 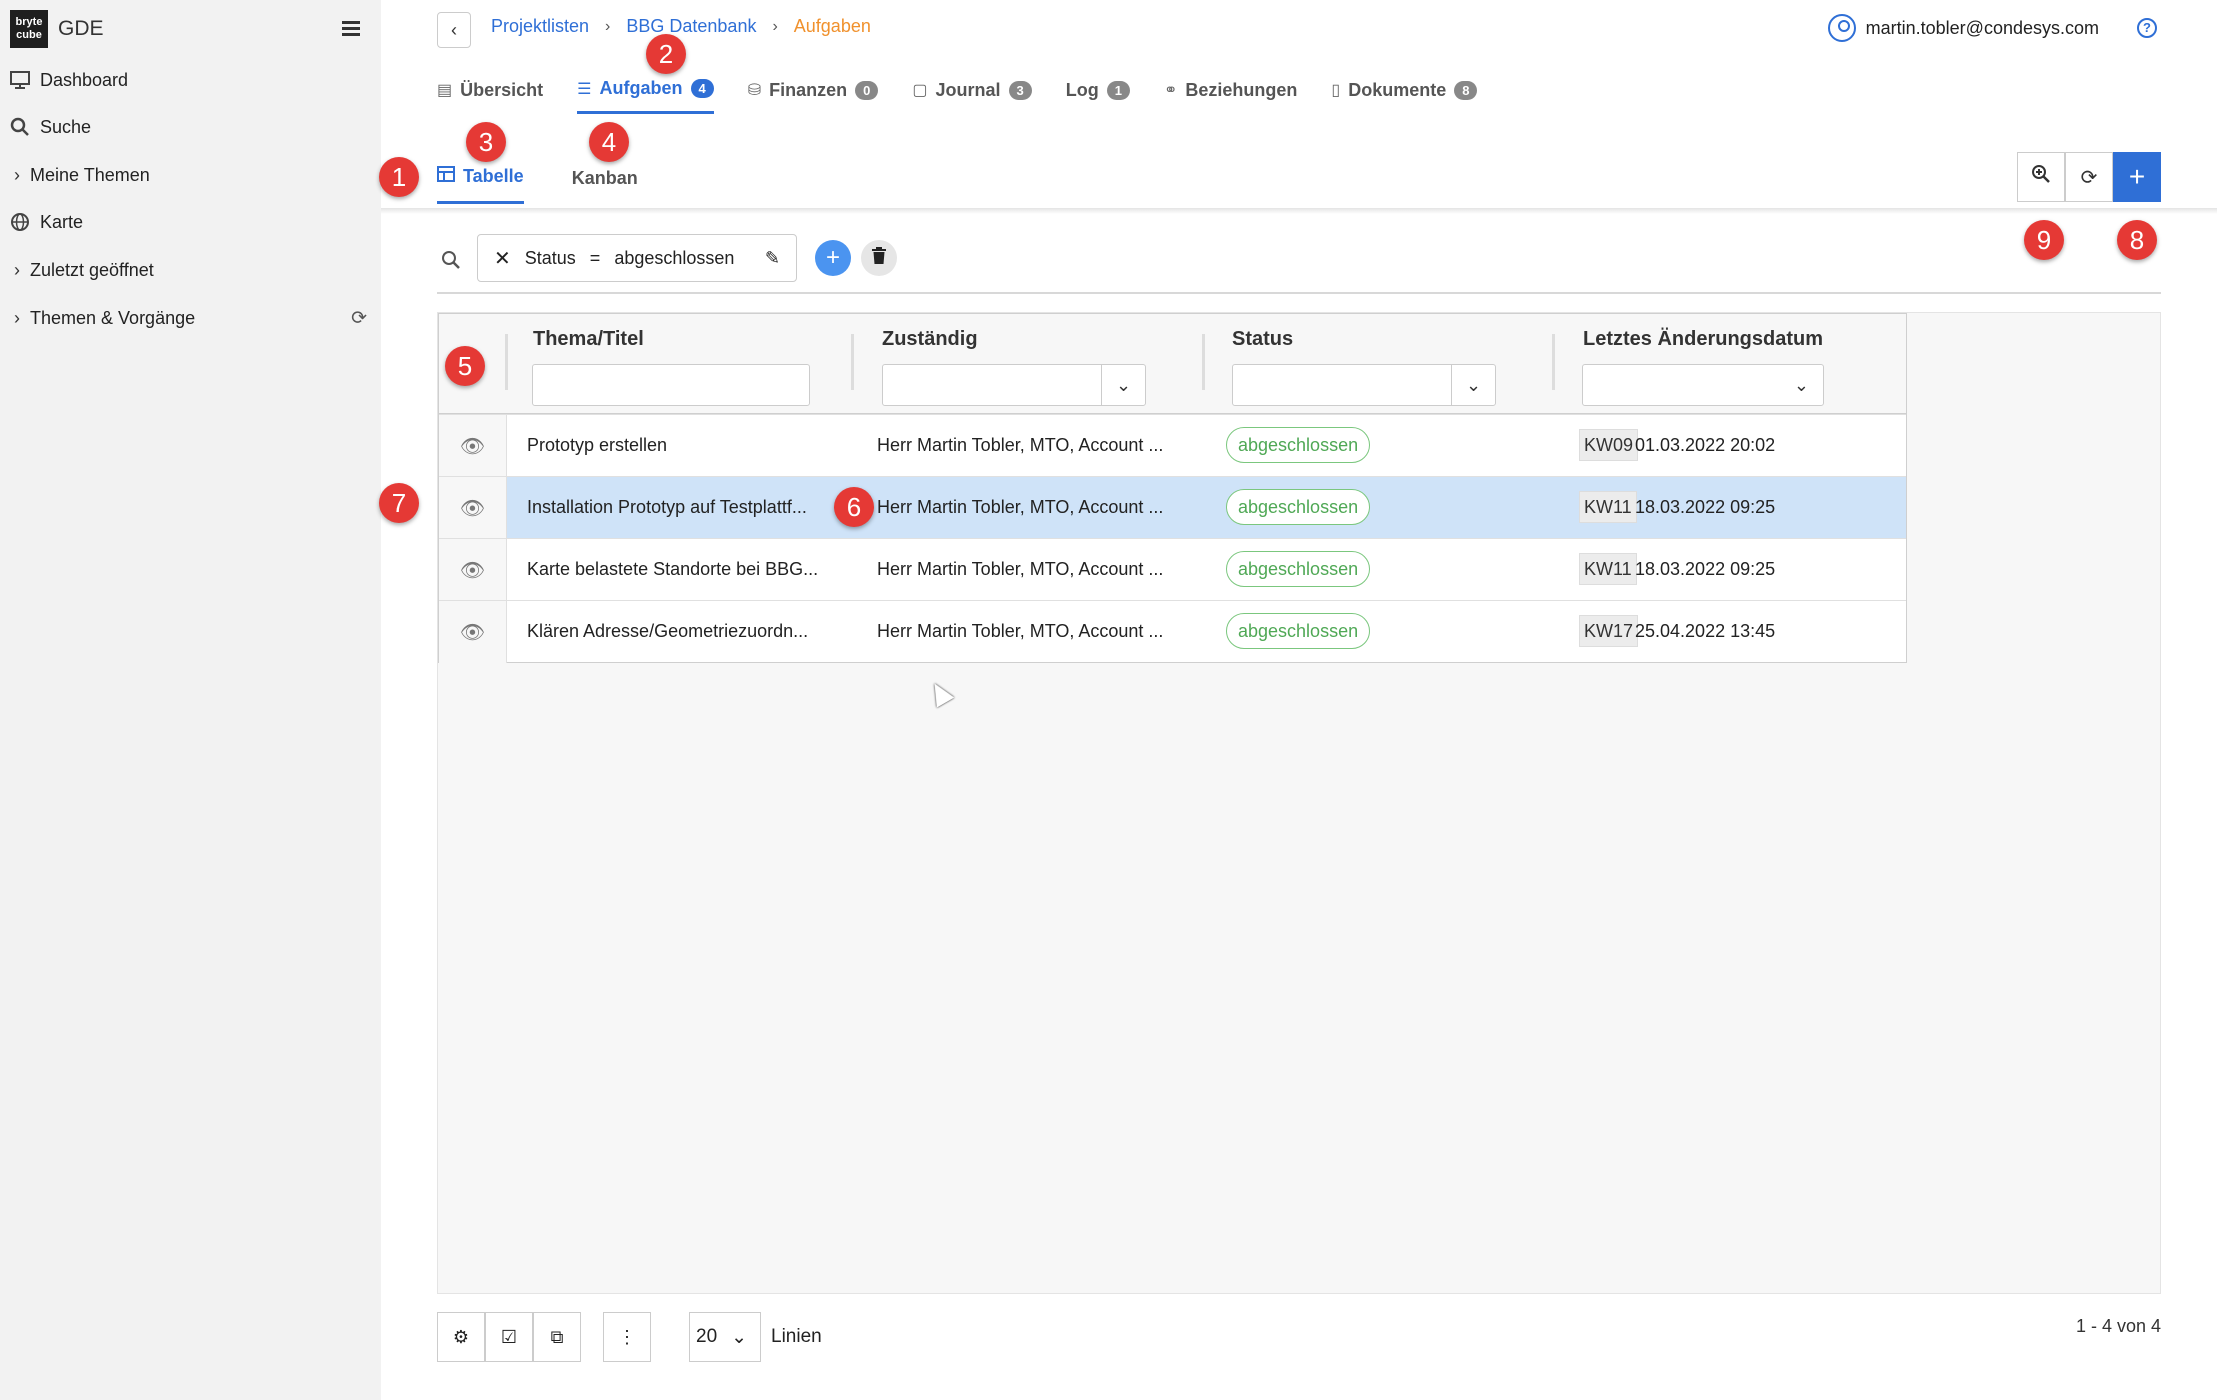 I want to click on subtab-label: Tabelle, so click(x=493, y=176).